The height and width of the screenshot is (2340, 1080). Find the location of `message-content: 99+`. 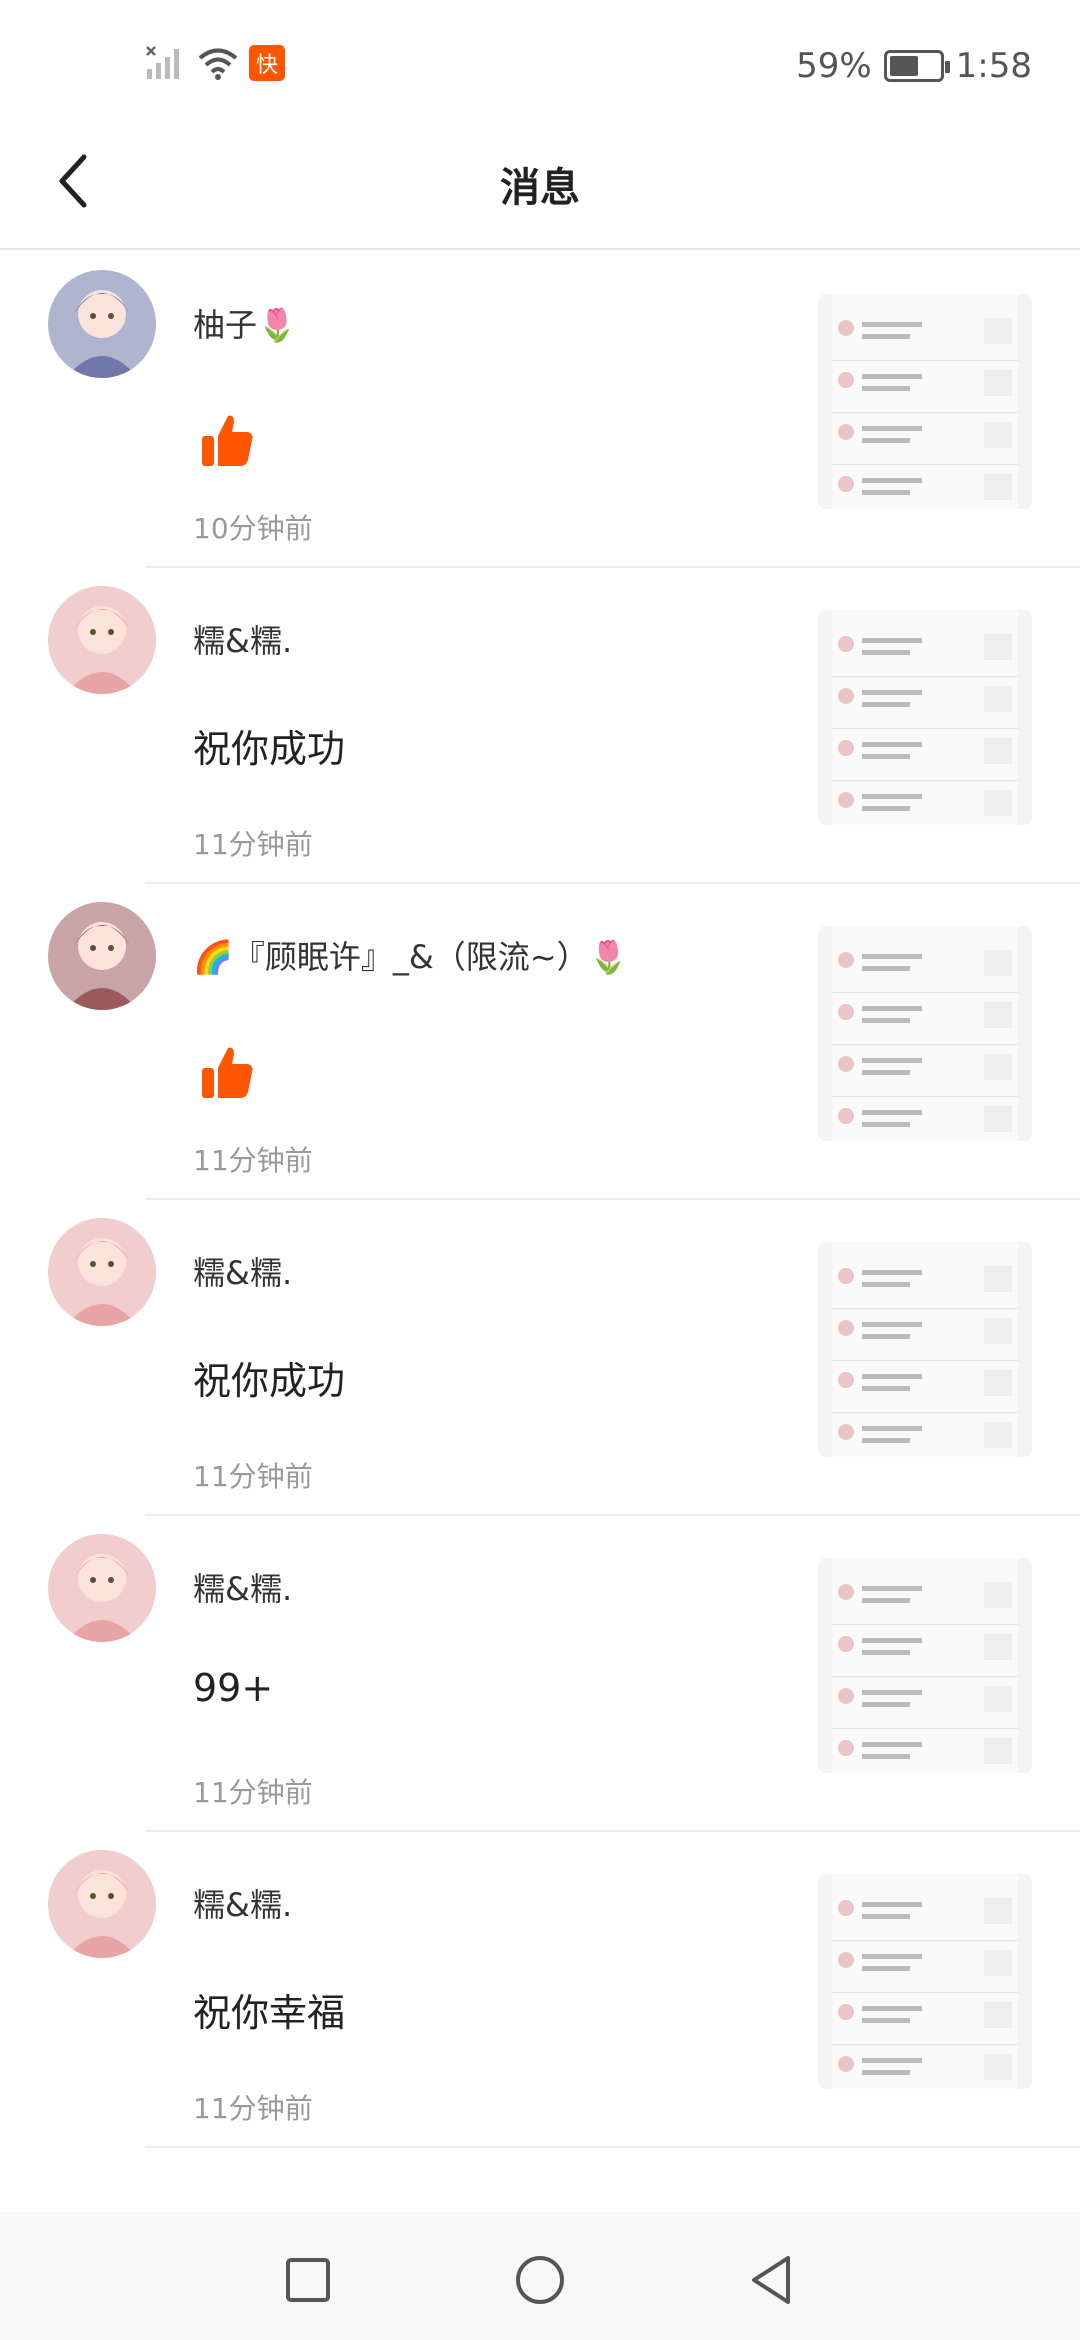

message-content: 99+ is located at coordinates (233, 1688).